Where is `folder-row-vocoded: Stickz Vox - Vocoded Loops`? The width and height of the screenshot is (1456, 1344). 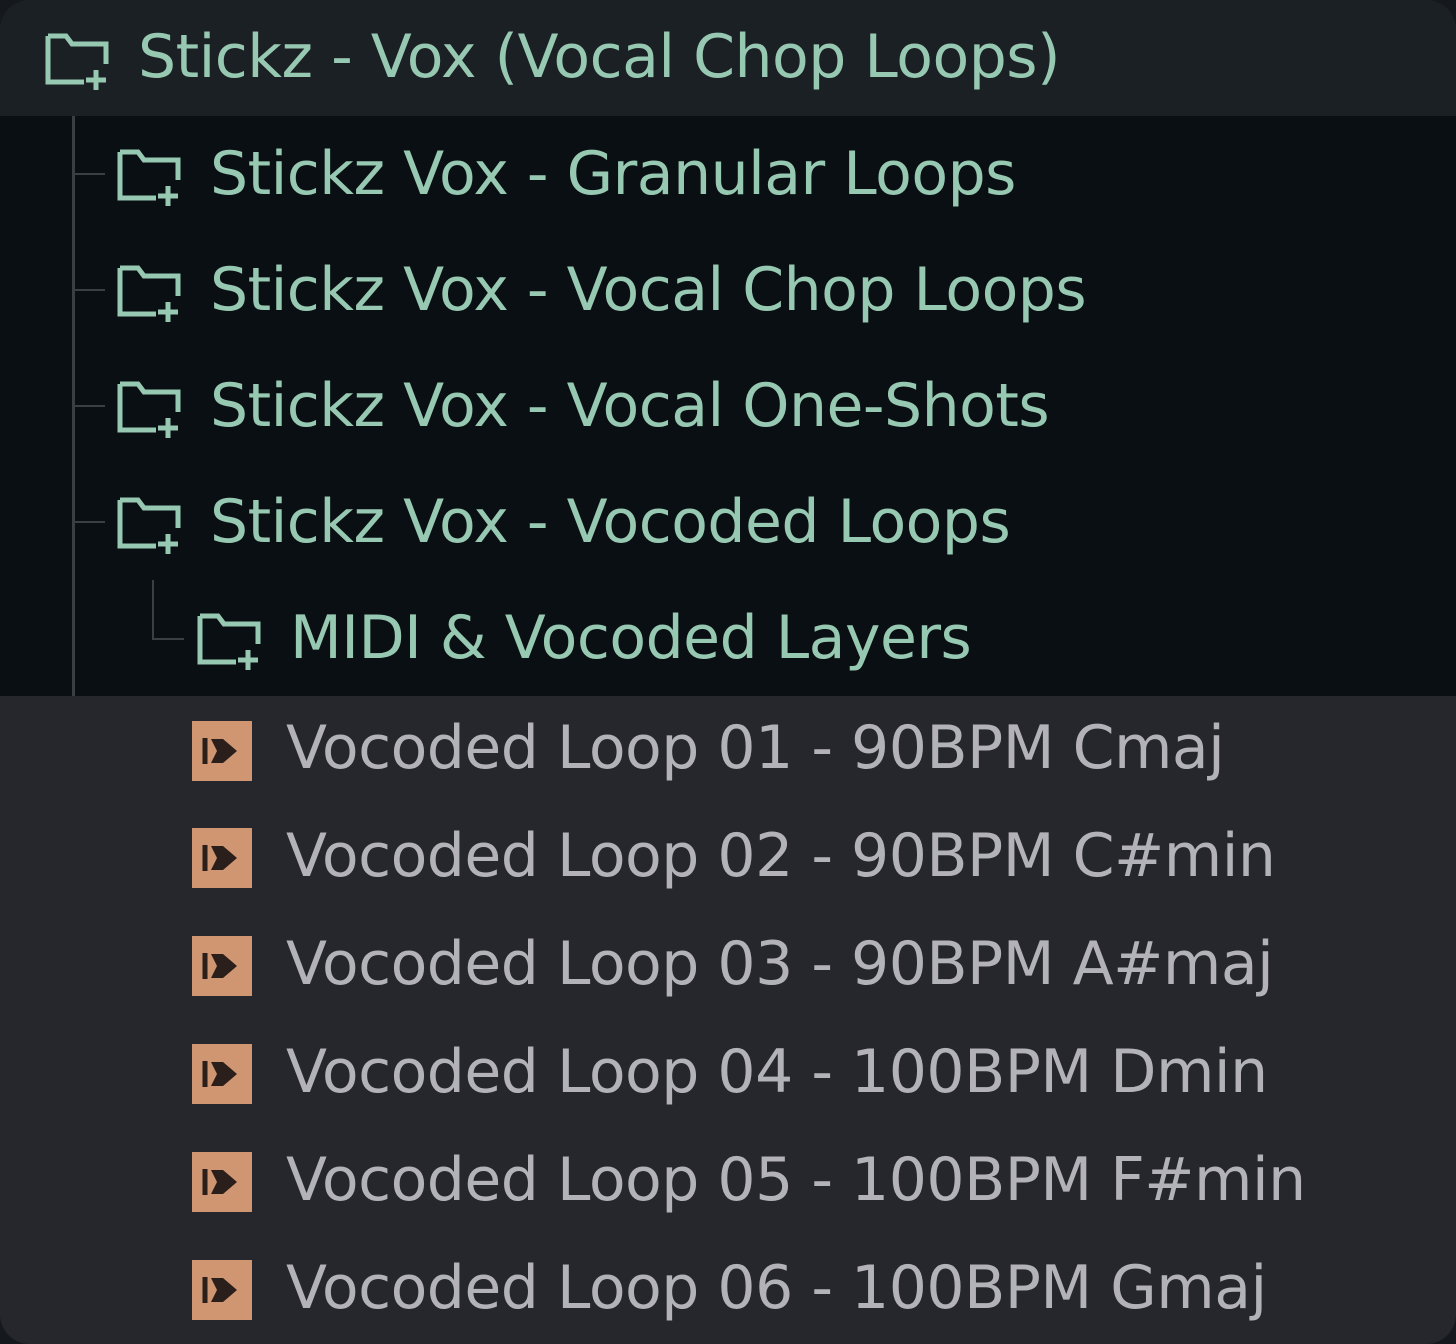
folder-row-vocoded: Stickz Vox - Vocoded Loops is located at coordinates (728, 522).